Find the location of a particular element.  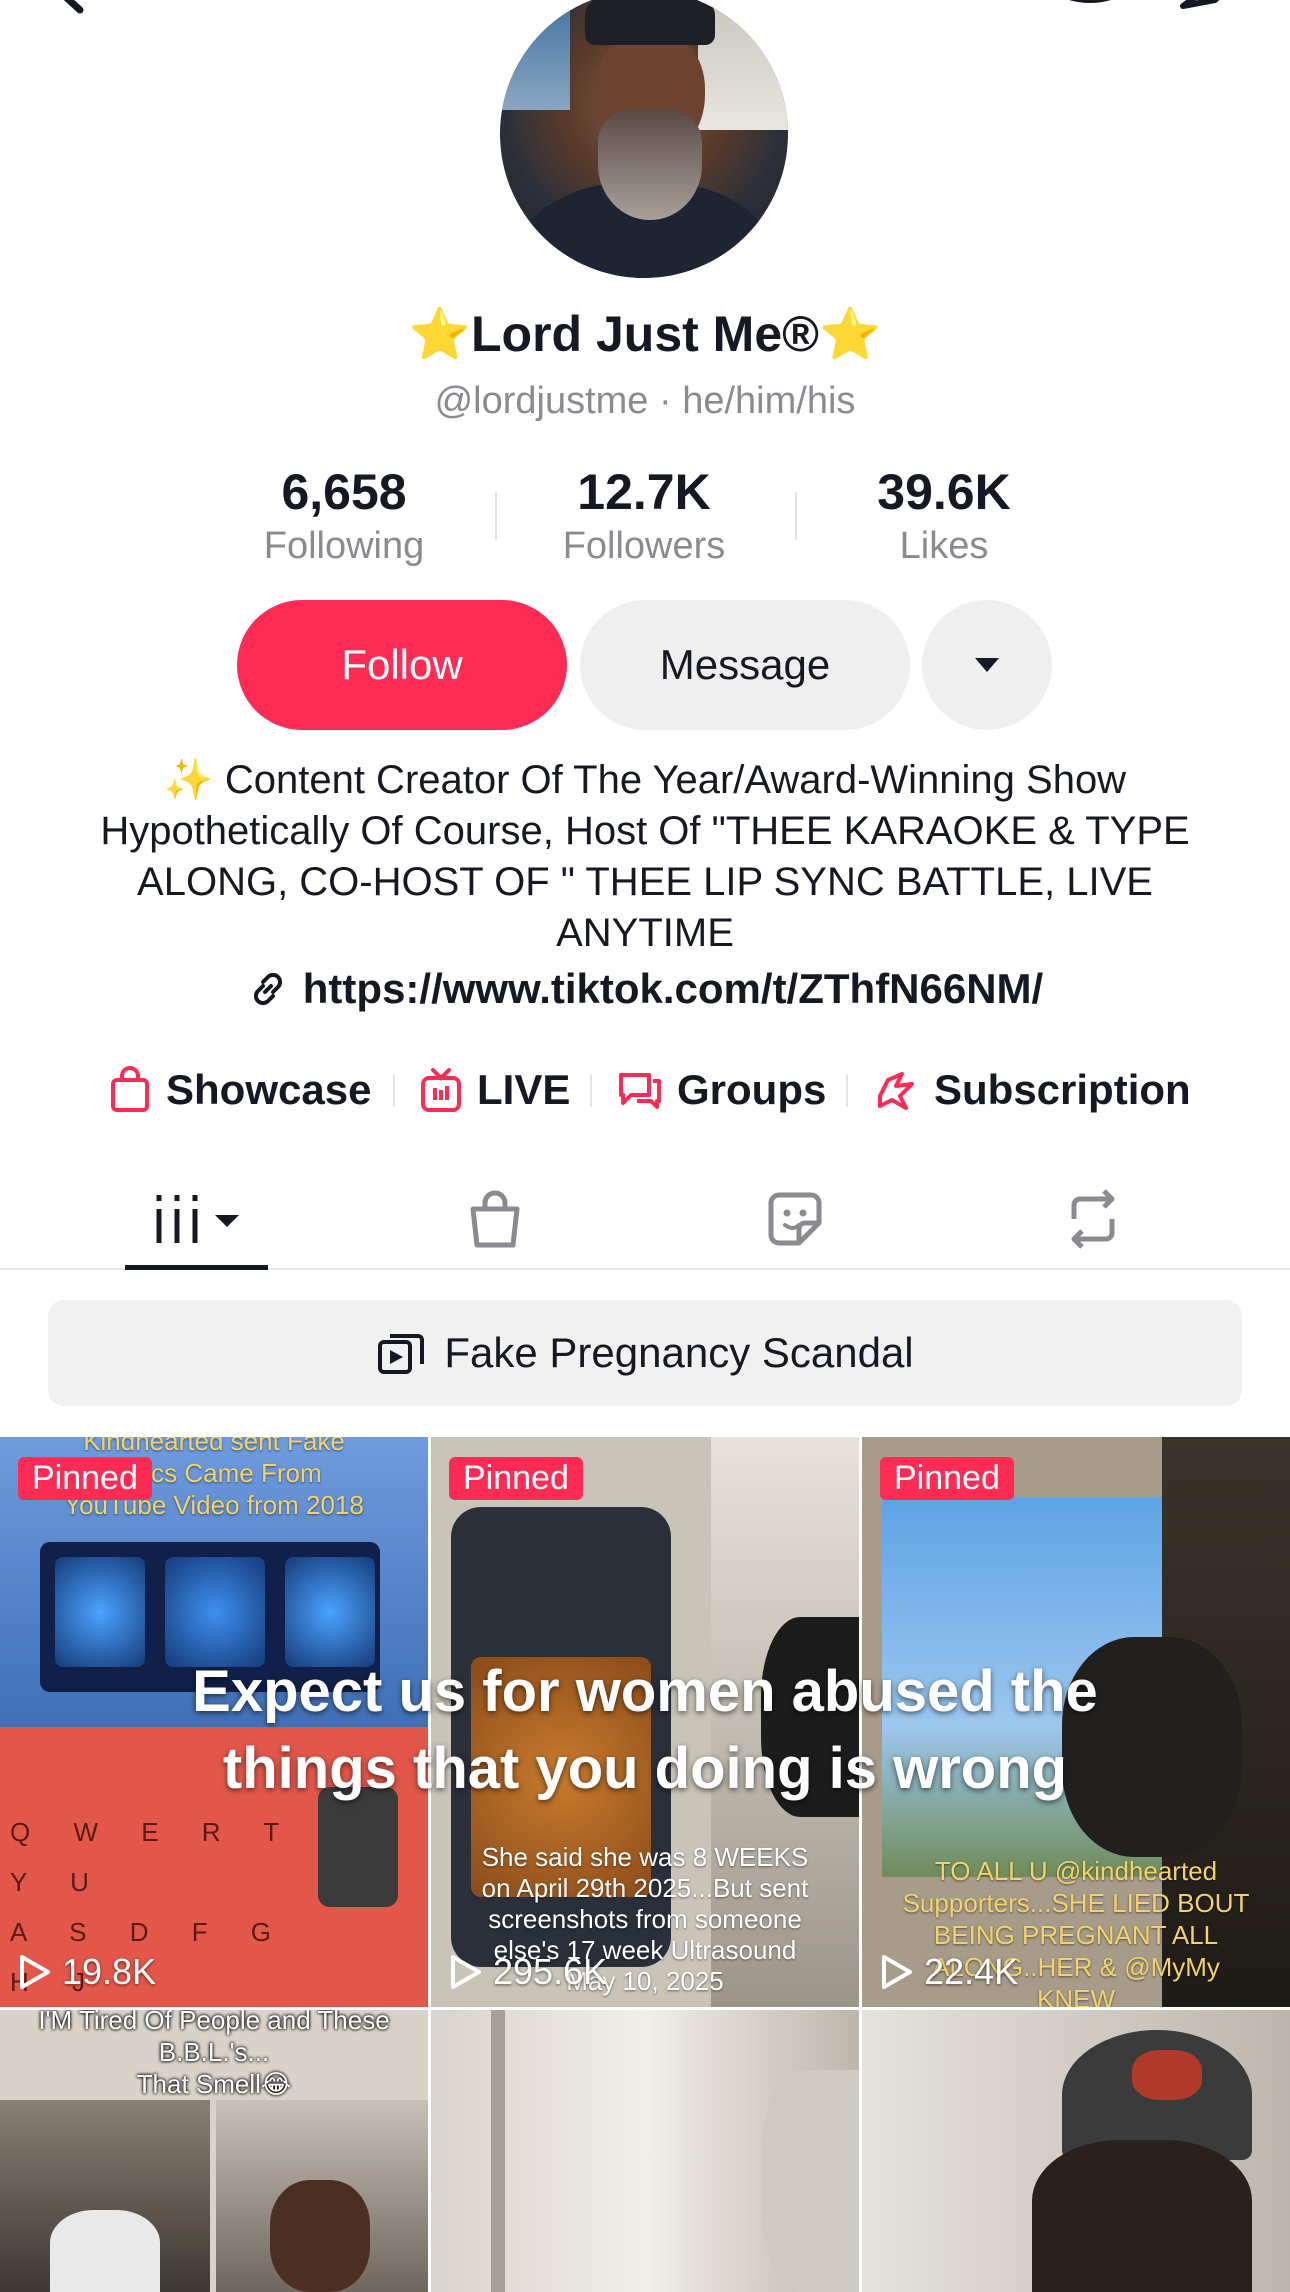

avatar is located at coordinates (644, 139).